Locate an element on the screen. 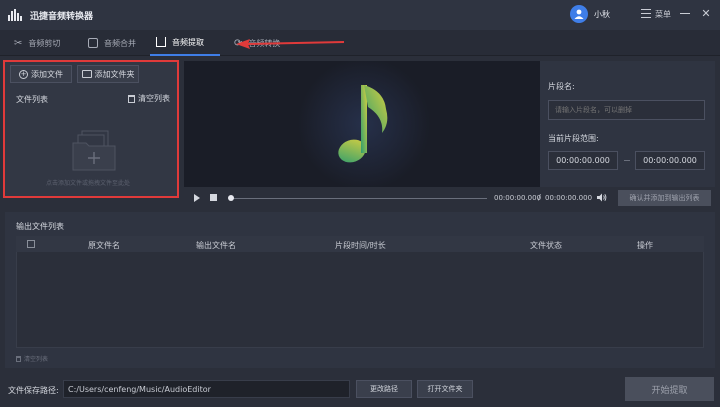 This screenshot has width=720, height=407. confirm-add-button: 确认并添加到输出列表 is located at coordinates (664, 198).